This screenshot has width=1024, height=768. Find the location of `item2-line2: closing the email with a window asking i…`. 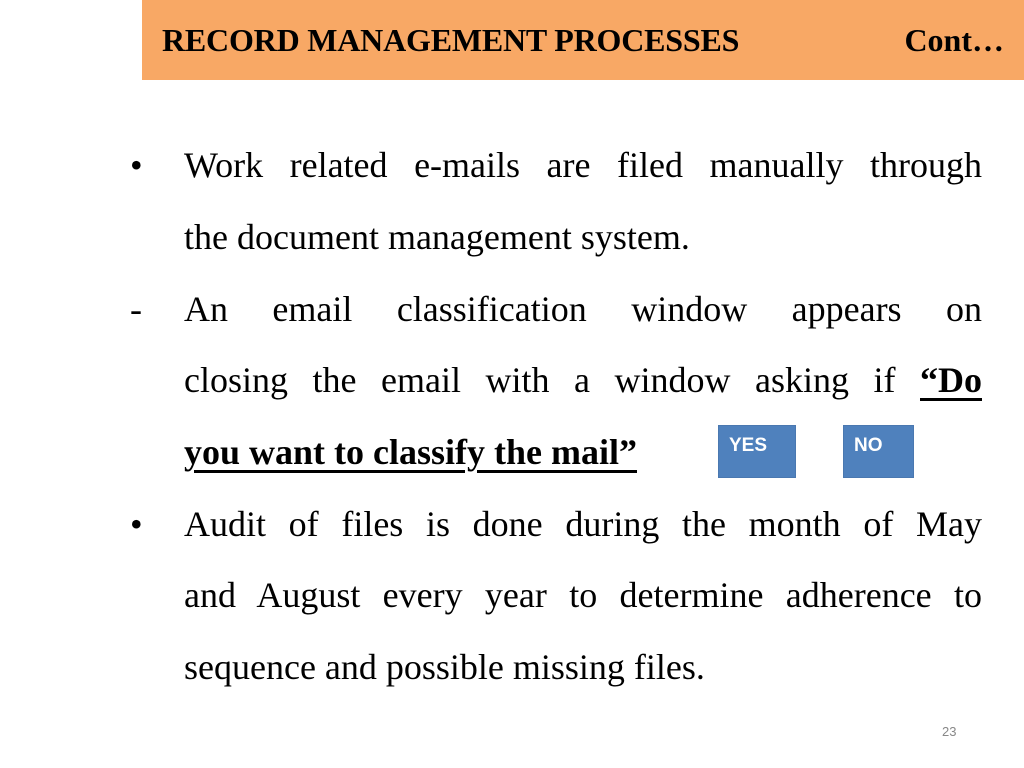

item2-line2: closing the email with a window asking i… is located at coordinates (583, 380).